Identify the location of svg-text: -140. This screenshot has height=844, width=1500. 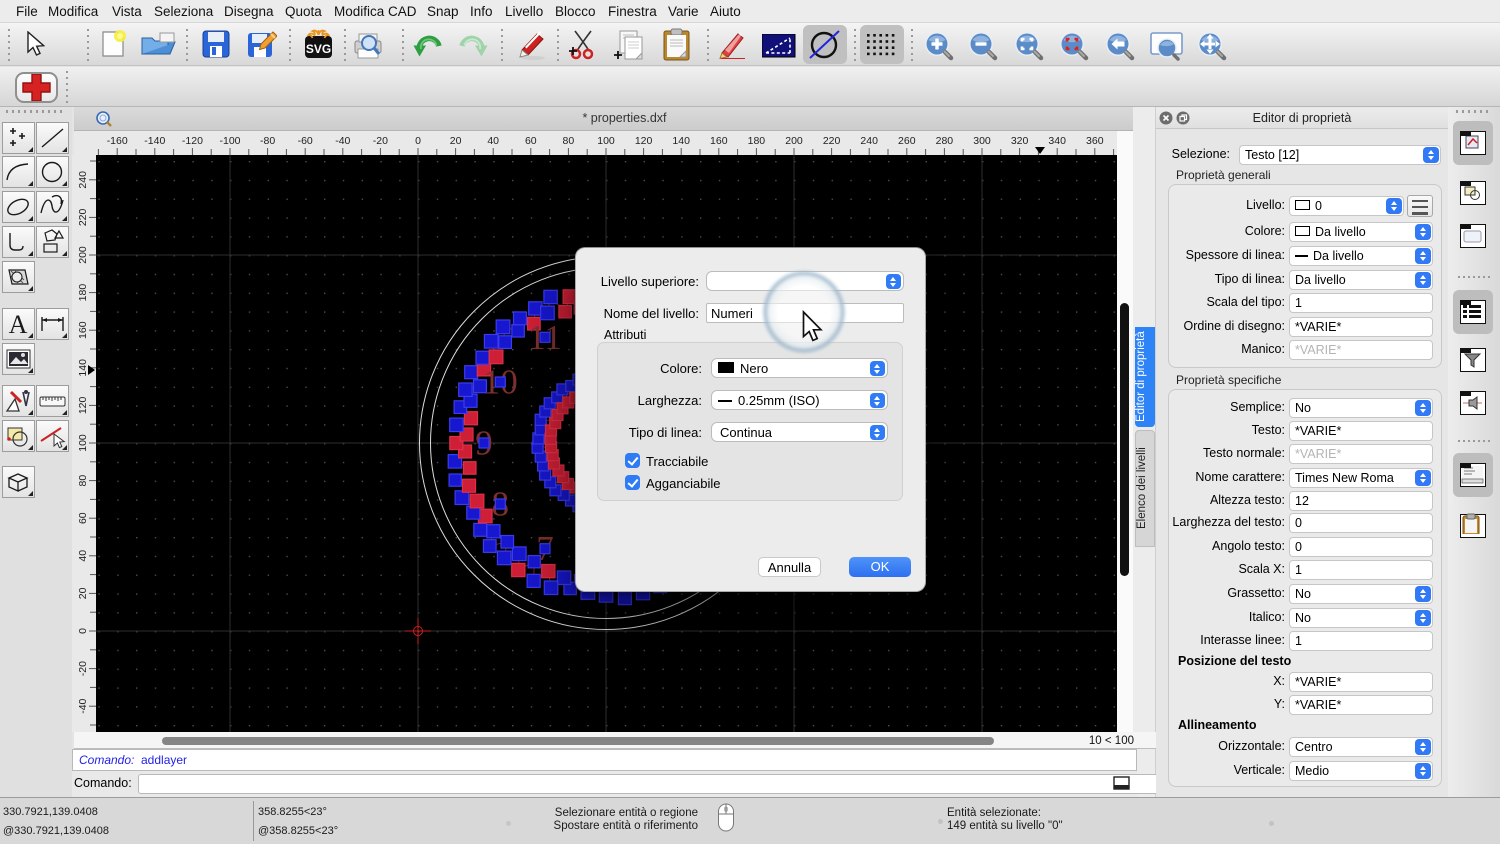
(154, 141).